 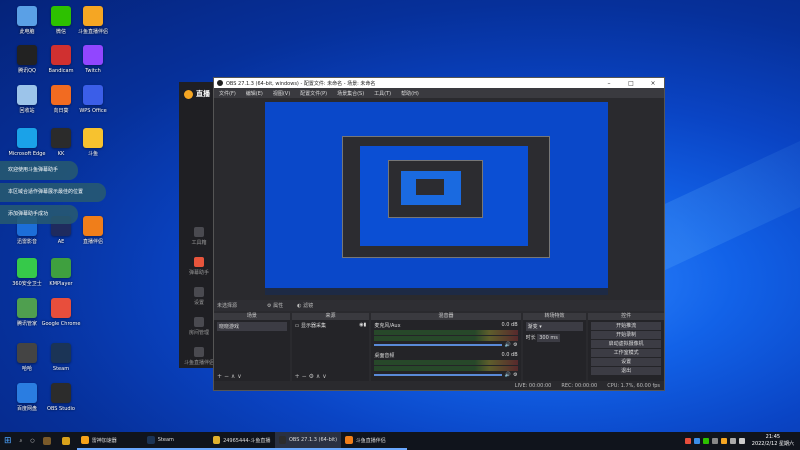 I want to click on preview-nested-desktop, so click(x=444, y=196).